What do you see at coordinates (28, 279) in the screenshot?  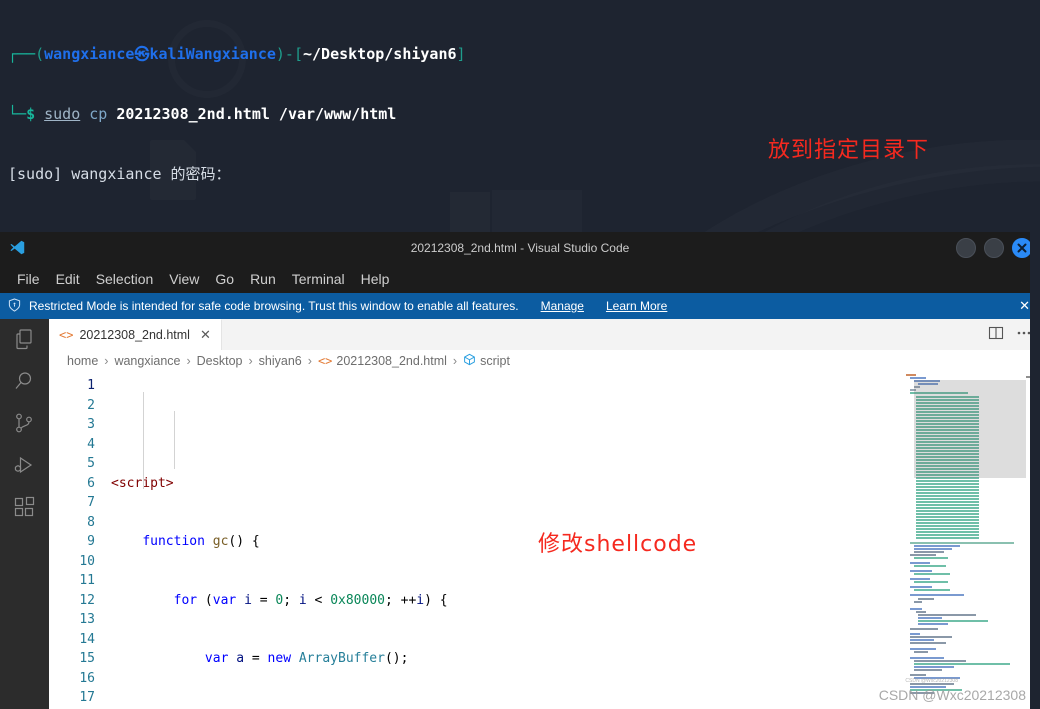 I see `menu-file: File` at bounding box center [28, 279].